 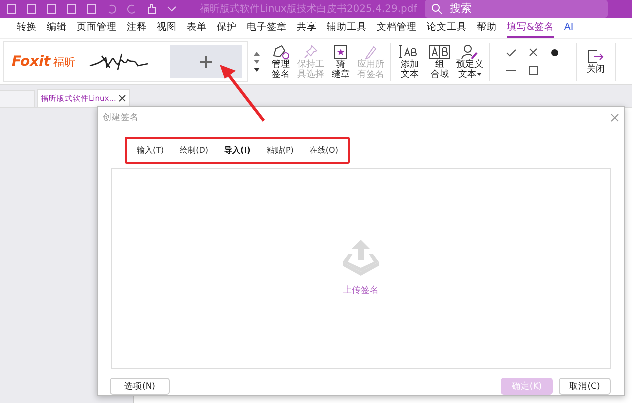 I want to click on menu-tab: 共享, so click(x=307, y=28).